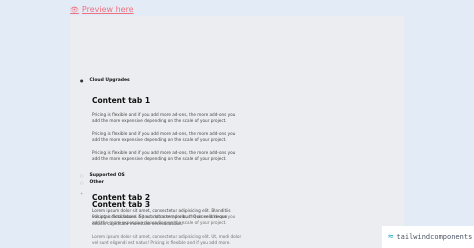  I want to click on badge-label: tailwindcomponents, so click(434, 237).